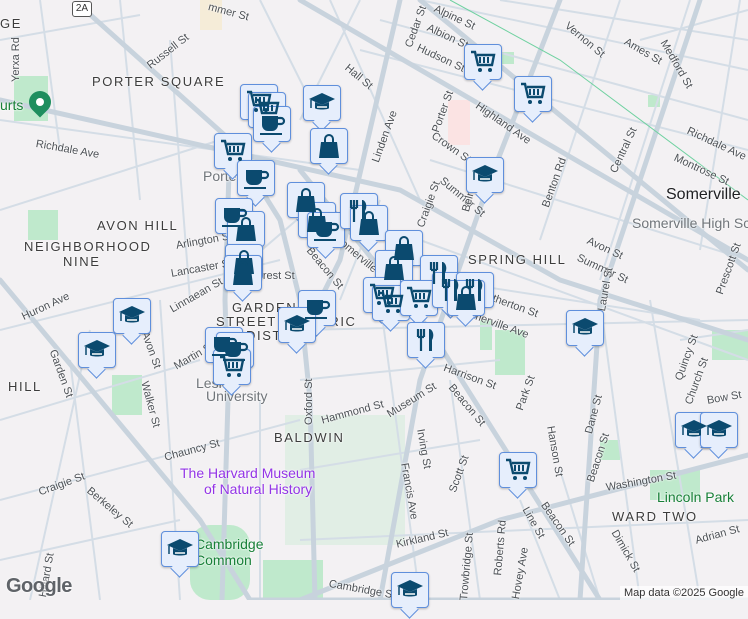  I want to click on google-logo: Google, so click(39, 586).